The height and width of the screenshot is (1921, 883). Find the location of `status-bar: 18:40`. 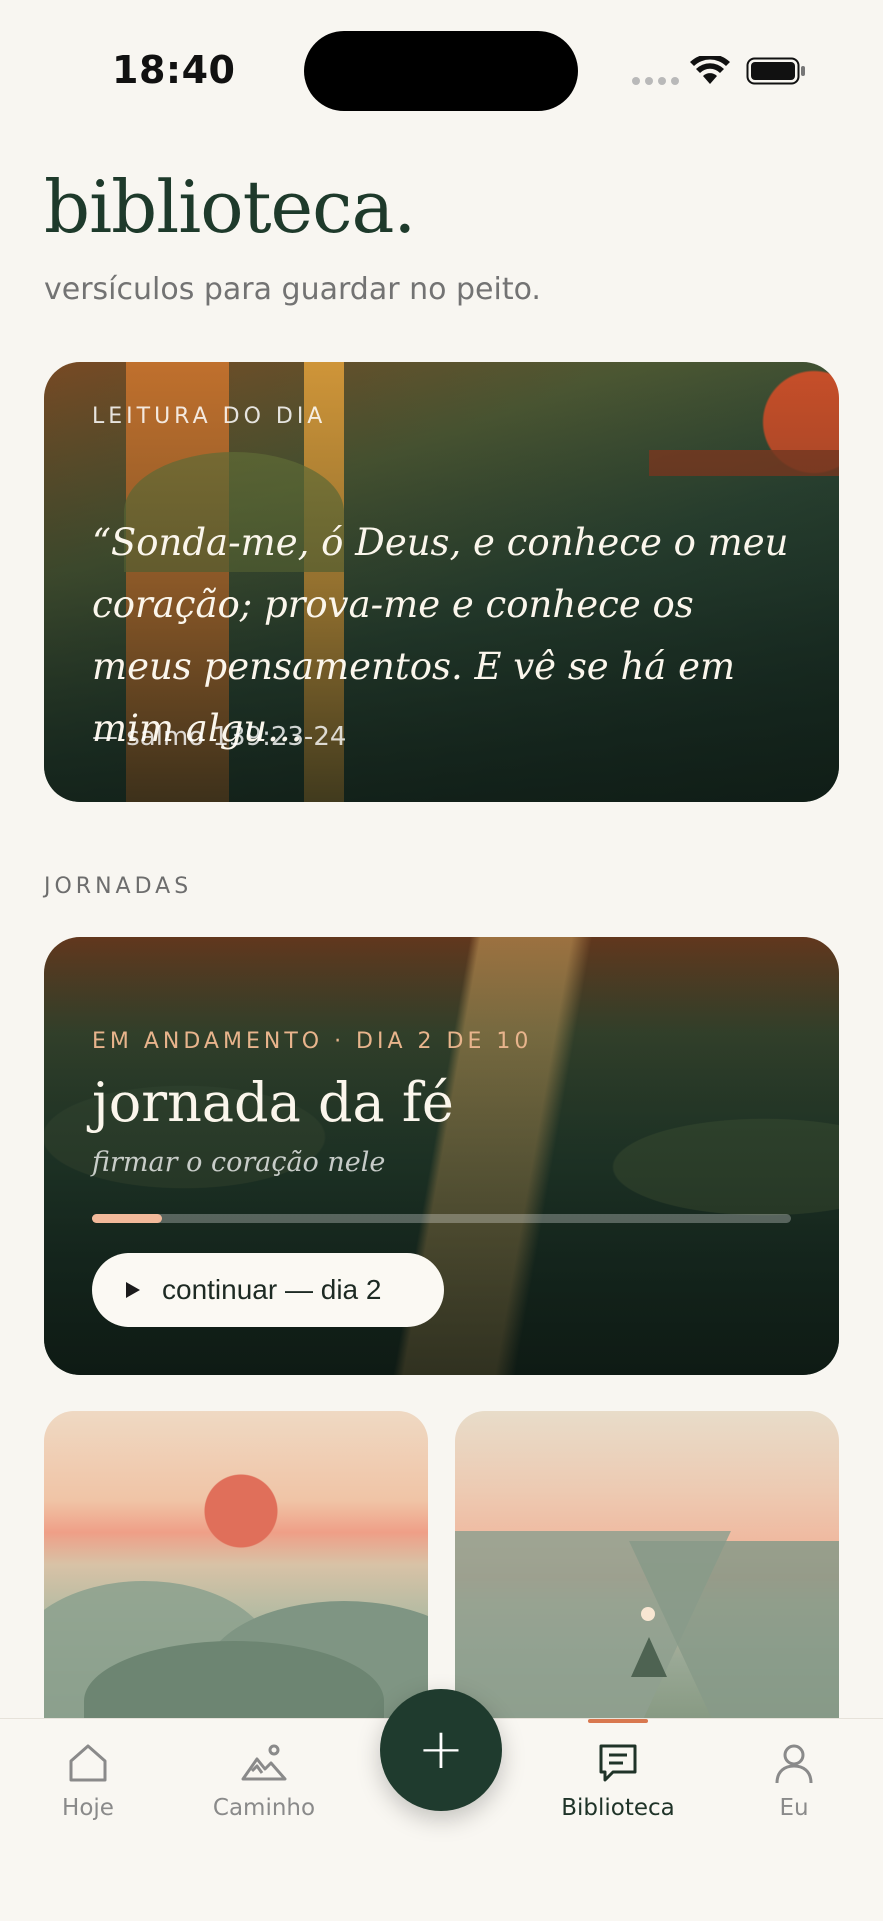

status-bar: 18:40 is located at coordinates (441, 60).